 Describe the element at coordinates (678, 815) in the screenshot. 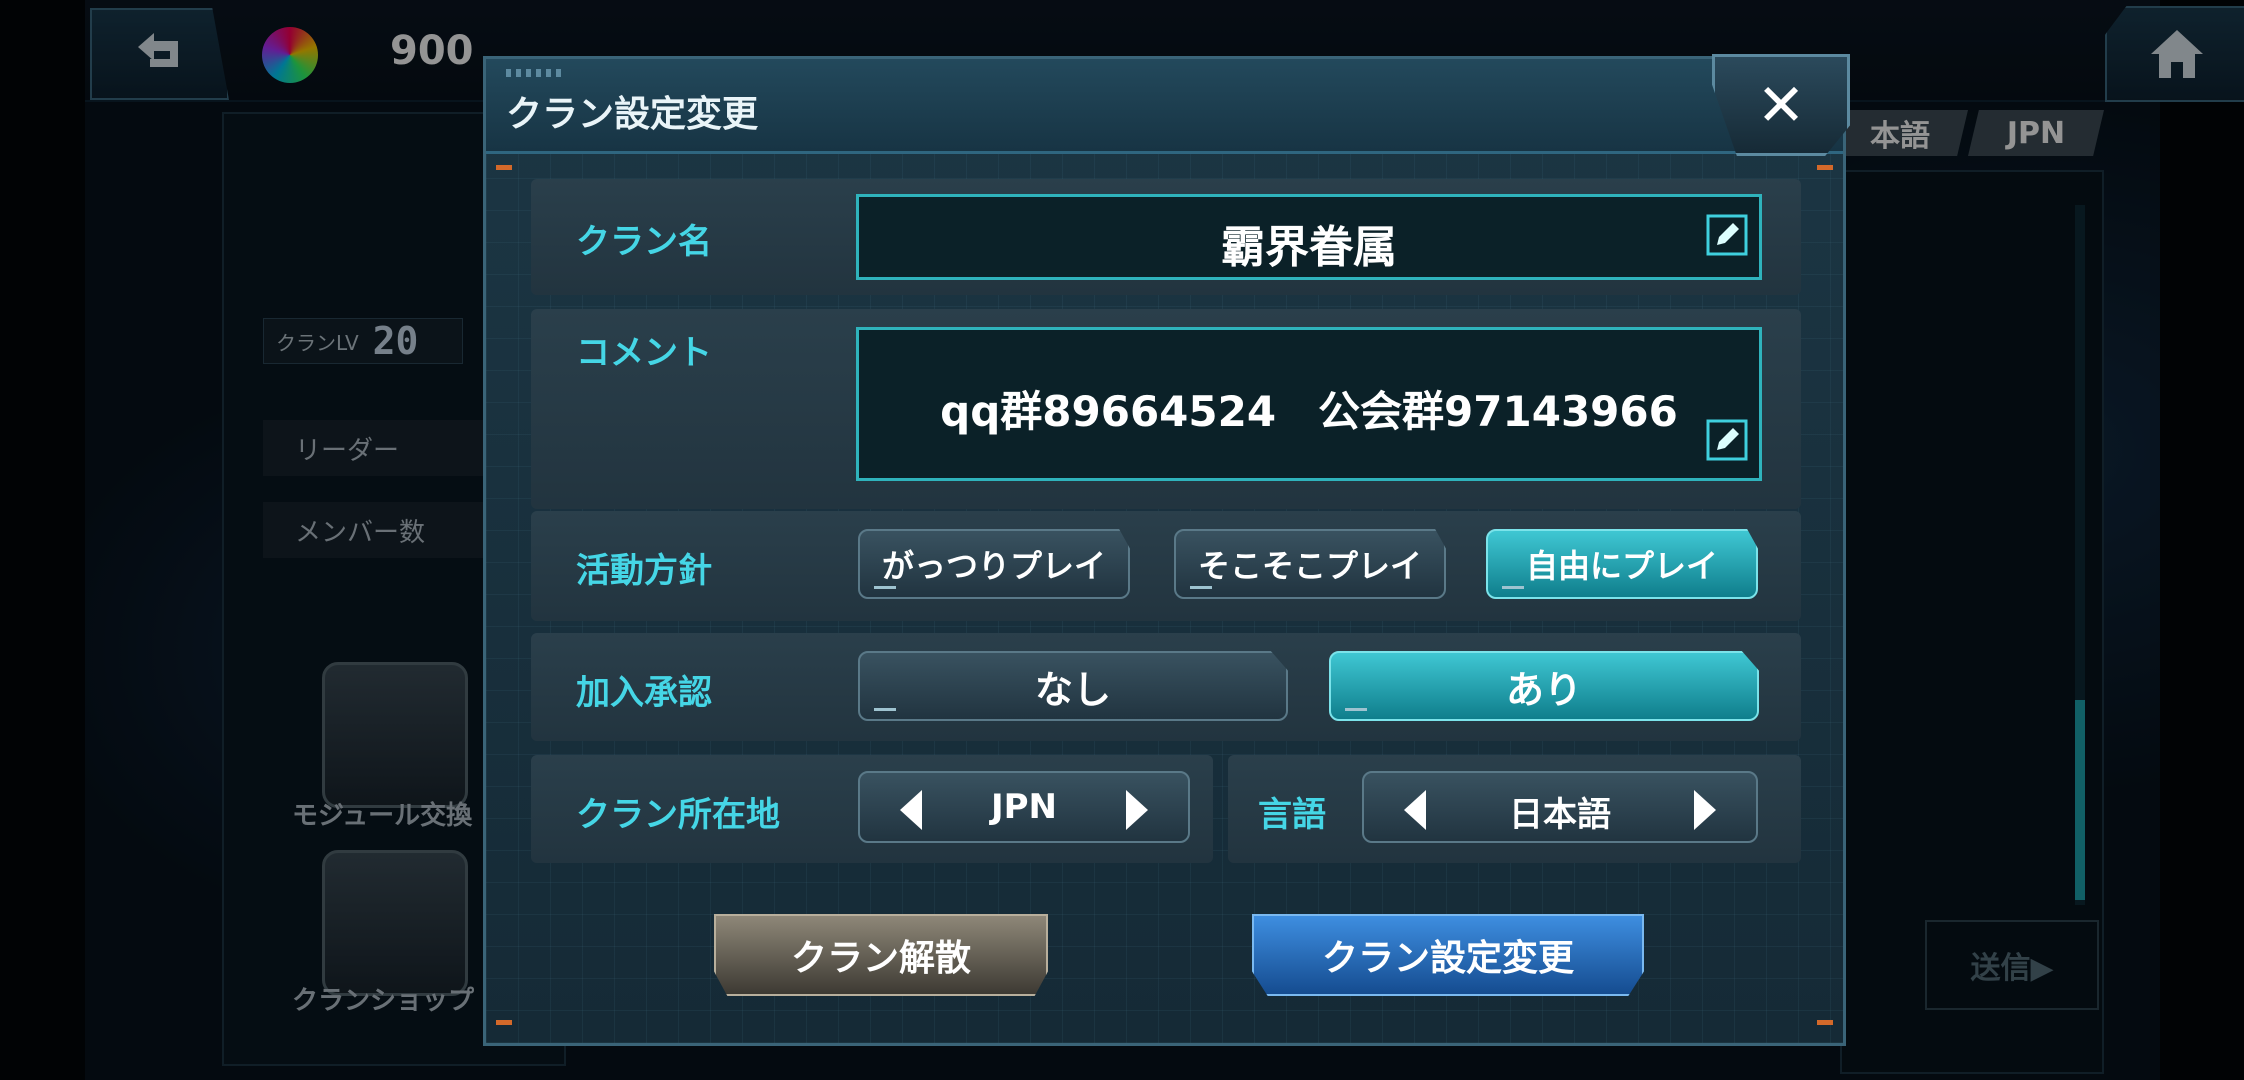

I see `location-label: クラン所在地` at that location.